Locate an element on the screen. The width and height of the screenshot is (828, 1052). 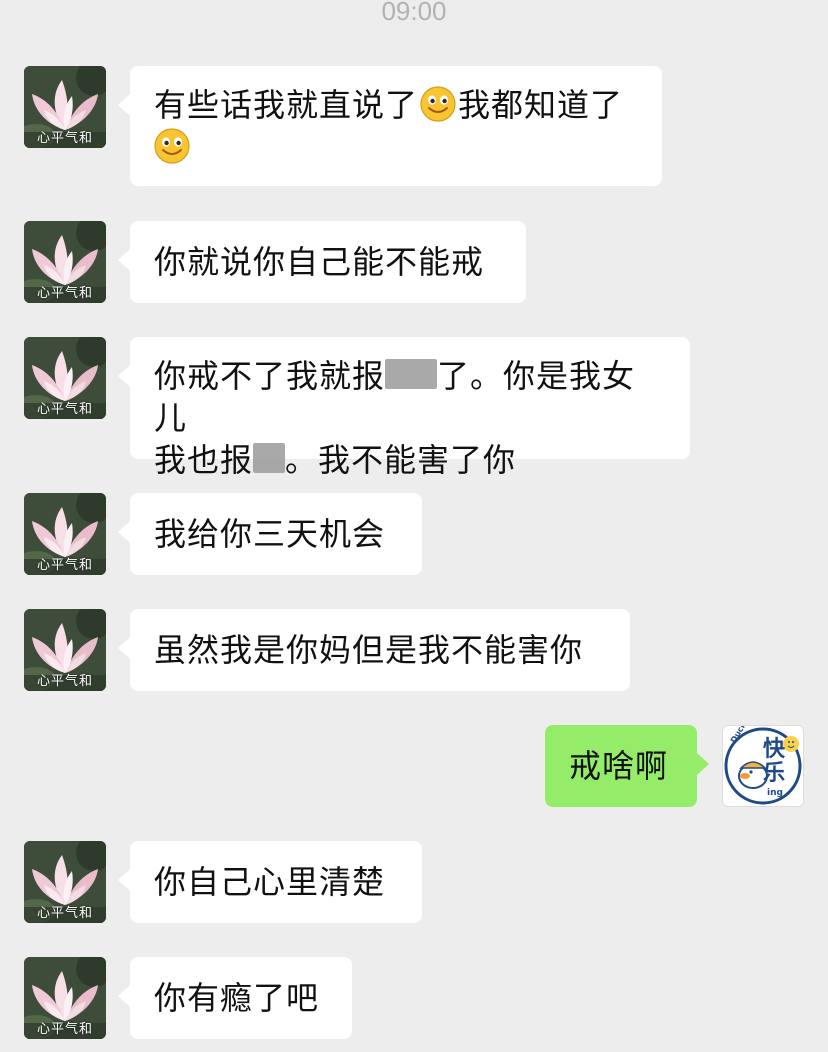
message-text: 我都知道了 is located at coordinates (541, 105).